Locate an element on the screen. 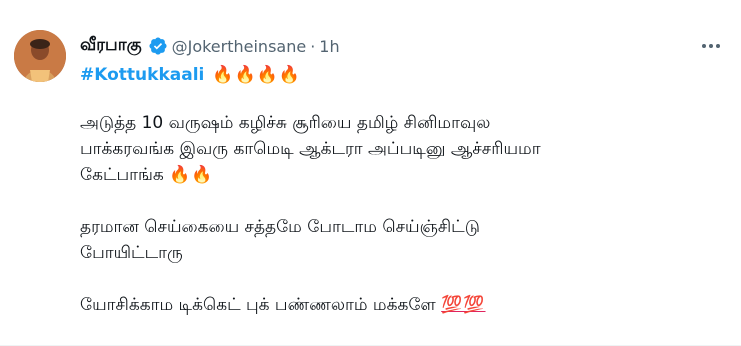  verified-badge-icon is located at coordinates (158, 46).